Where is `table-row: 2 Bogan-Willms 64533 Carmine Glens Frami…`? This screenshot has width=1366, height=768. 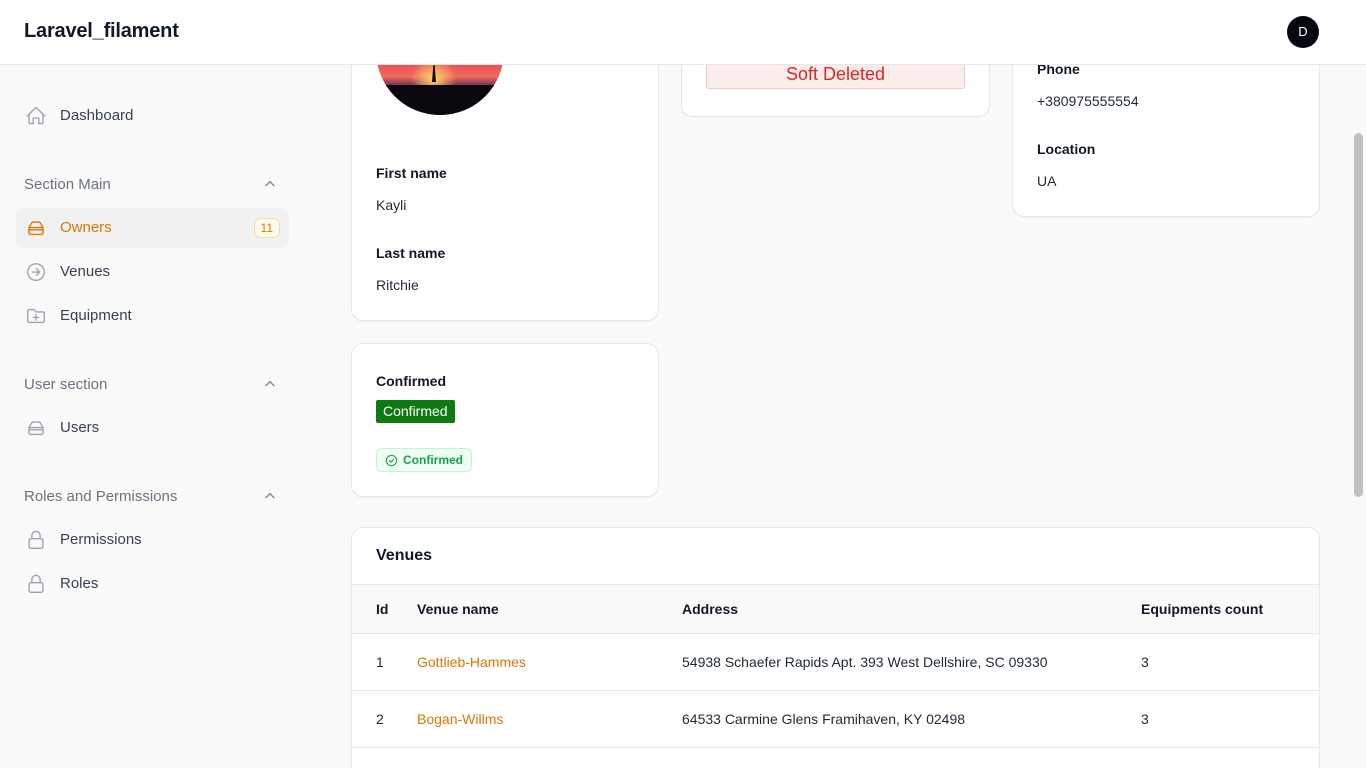
table-row: 2 Bogan-Willms 64533 Carmine Glens Frami… is located at coordinates (835, 719).